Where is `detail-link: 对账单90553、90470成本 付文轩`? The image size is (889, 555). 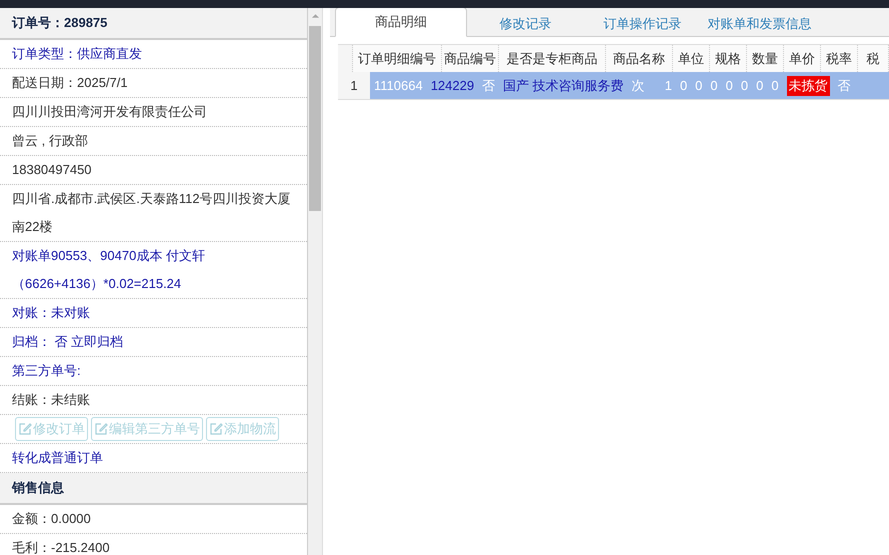
detail-link: 对账单90553、90470成本 付文轩 is located at coordinates (154, 256).